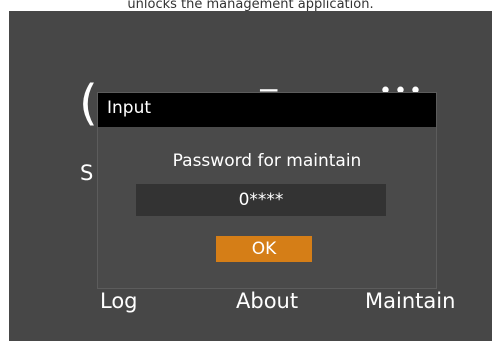 The height and width of the screenshot is (349, 501). Describe the element at coordinates (261, 200) in the screenshot. I see `password-field: 0****` at that location.